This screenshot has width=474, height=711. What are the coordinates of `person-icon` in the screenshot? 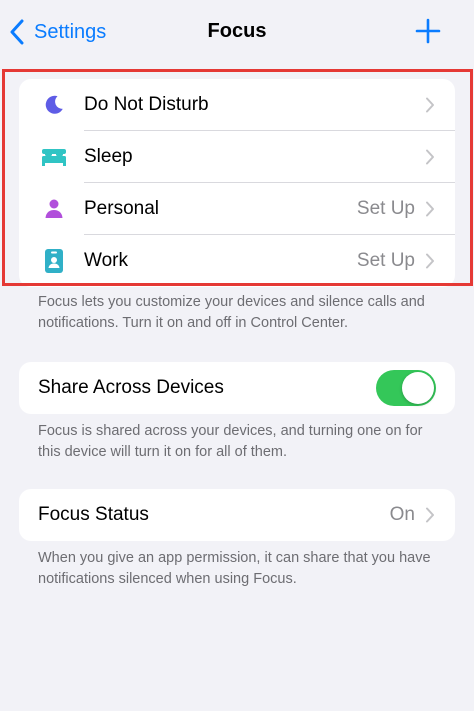 It's located at (54, 209).